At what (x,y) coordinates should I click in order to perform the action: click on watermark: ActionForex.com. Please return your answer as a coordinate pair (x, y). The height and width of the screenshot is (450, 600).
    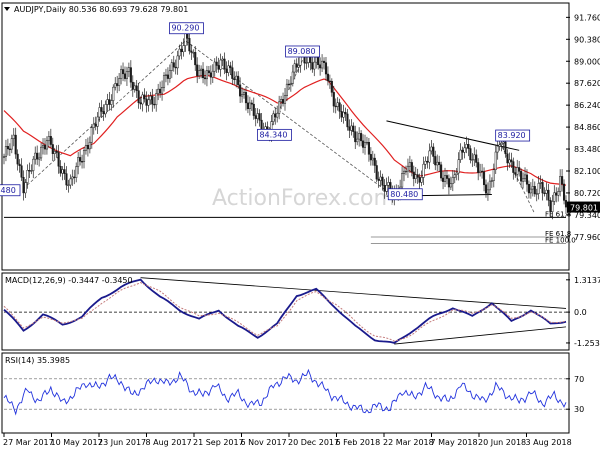
    Looking at the image, I should click on (303, 198).